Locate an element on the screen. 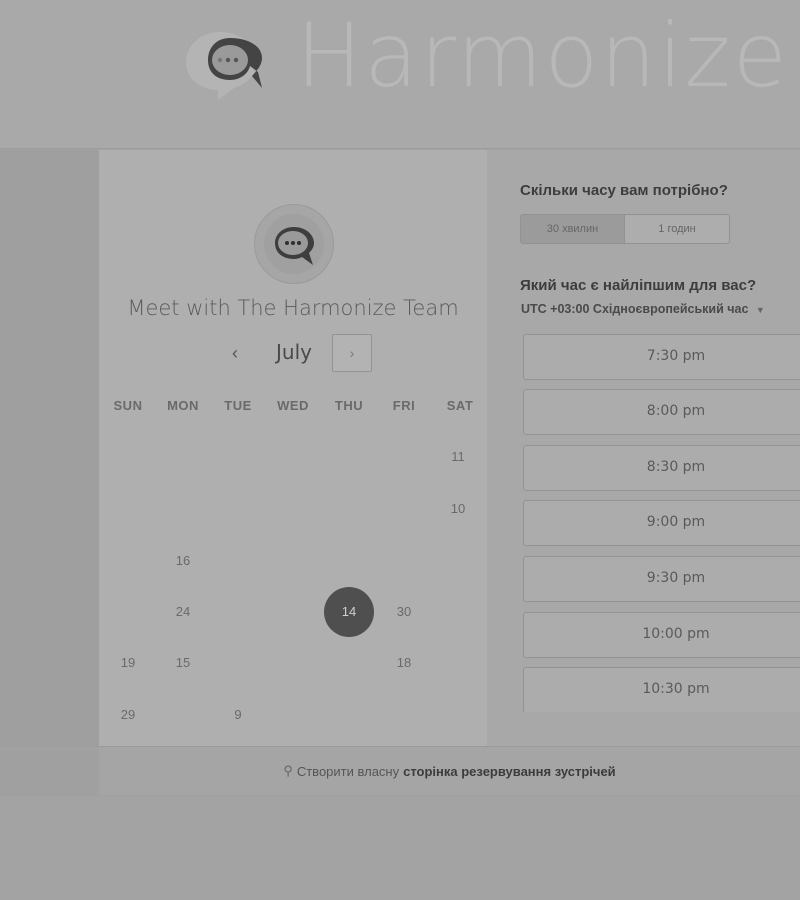 Image resolution: width=800 pixels, height=900 pixels. footer-link: сторінка резервування зустрічей is located at coordinates (509, 771).